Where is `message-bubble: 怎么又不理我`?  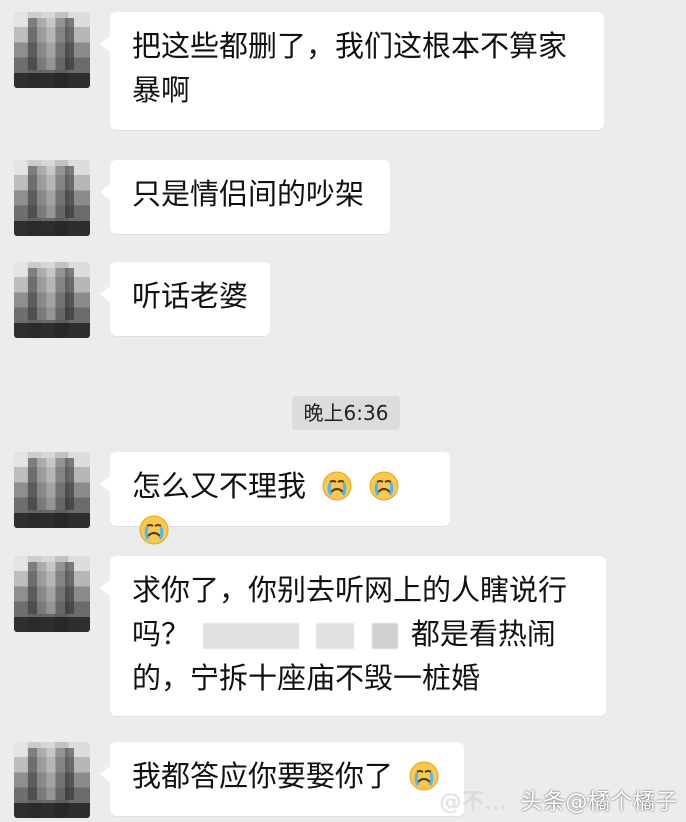
message-bubble: 怎么又不理我 is located at coordinates (275, 498).